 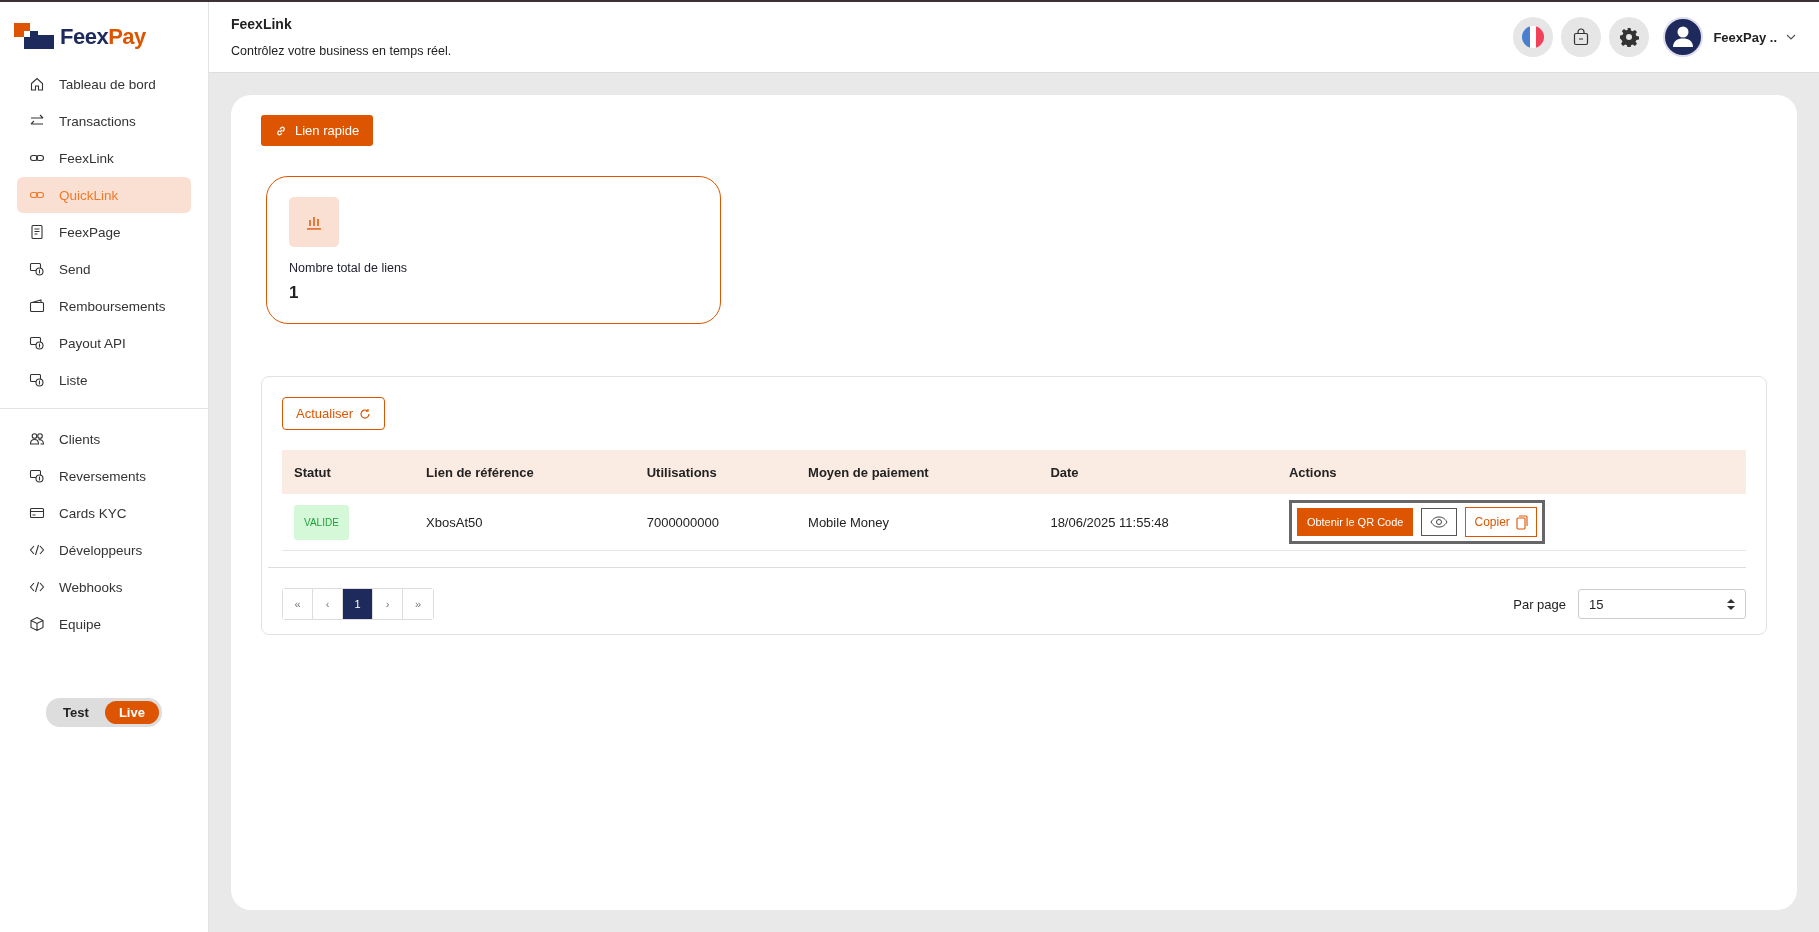 What do you see at coordinates (334, 413) in the screenshot?
I see `refresh-button: Actualiser` at bounding box center [334, 413].